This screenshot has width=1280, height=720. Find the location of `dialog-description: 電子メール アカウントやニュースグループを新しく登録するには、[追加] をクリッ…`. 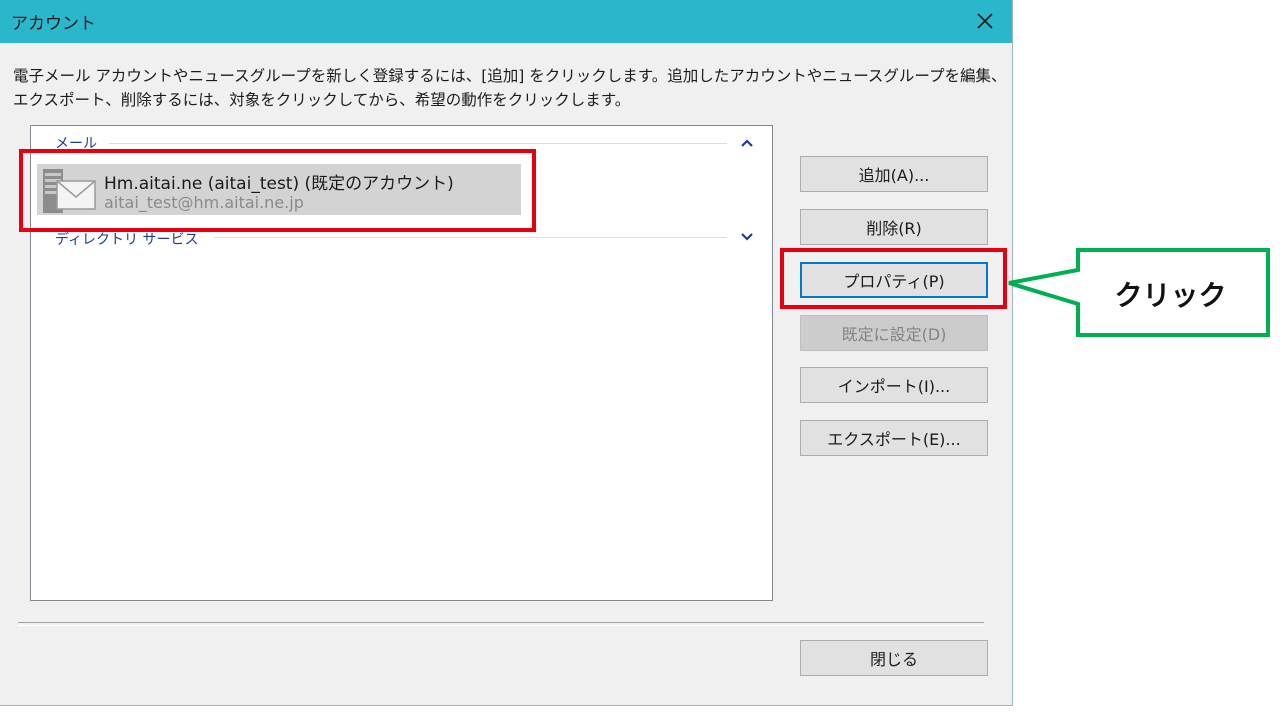

dialog-description: 電子メール アカウントやニュースグループを新しく登録するには、[追加] をクリッ… is located at coordinates (510, 88).